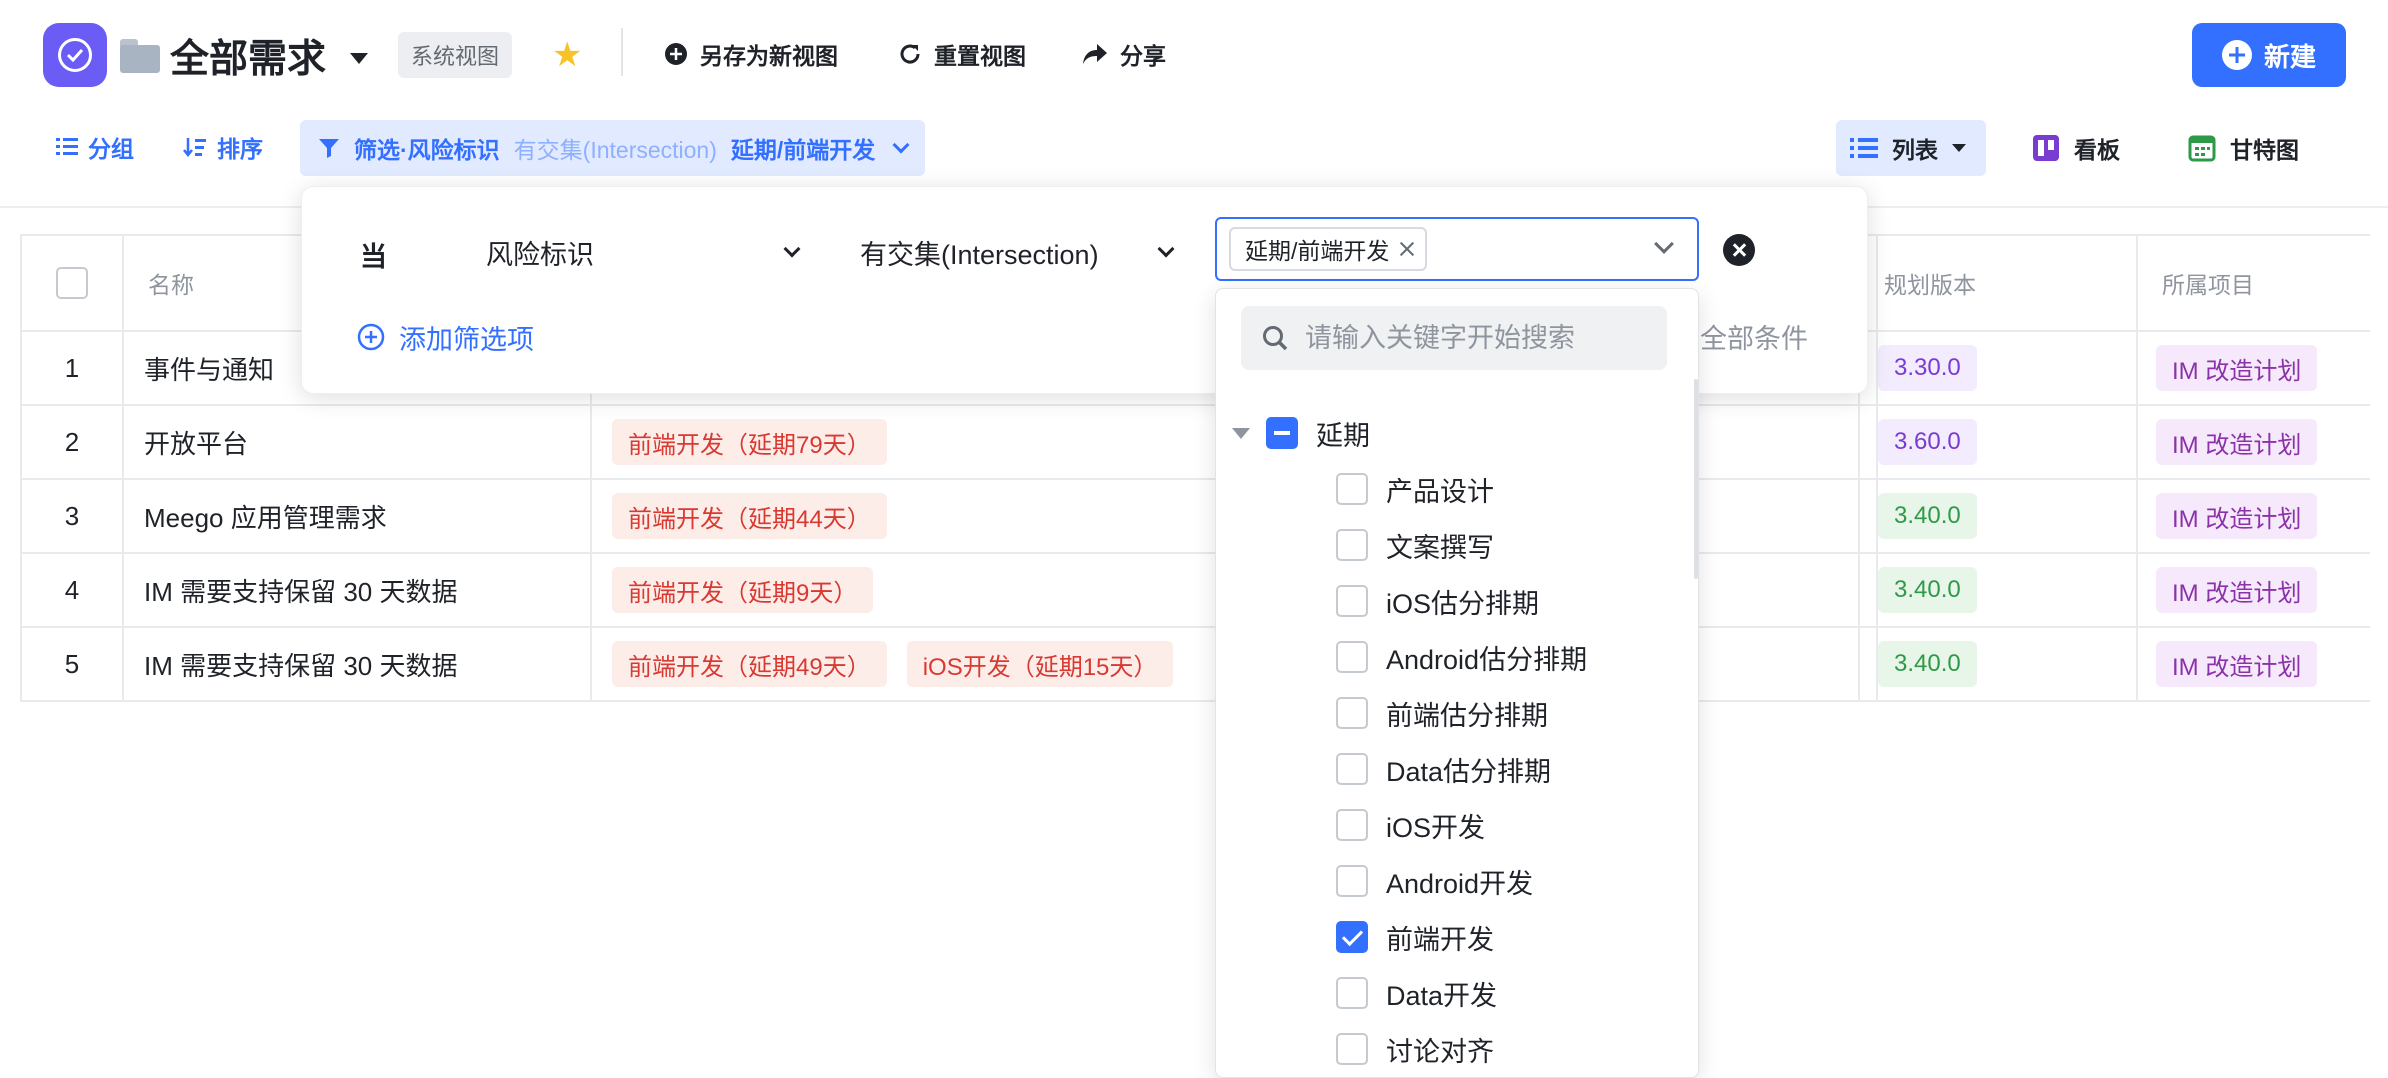 The image size is (2388, 1078). What do you see at coordinates (72, 590) in the screenshot?
I see `row-index: 4` at bounding box center [72, 590].